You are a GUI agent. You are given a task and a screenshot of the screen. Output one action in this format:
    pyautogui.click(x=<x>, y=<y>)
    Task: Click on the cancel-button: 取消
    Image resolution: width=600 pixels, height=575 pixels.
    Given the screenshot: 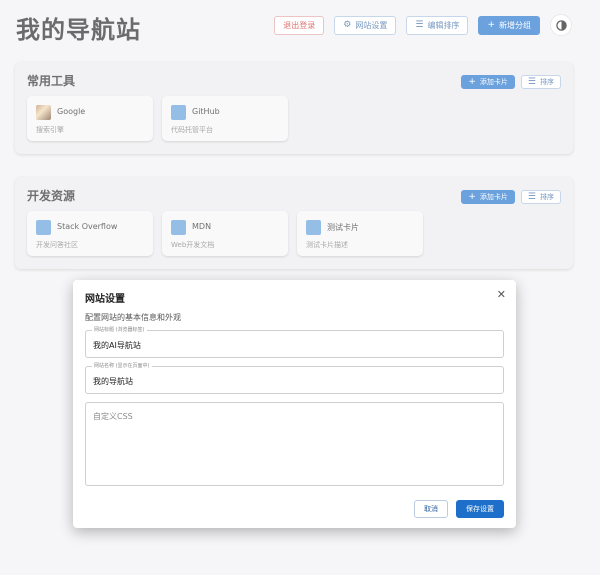 What is the action you would take?
    pyautogui.click(x=431, y=509)
    